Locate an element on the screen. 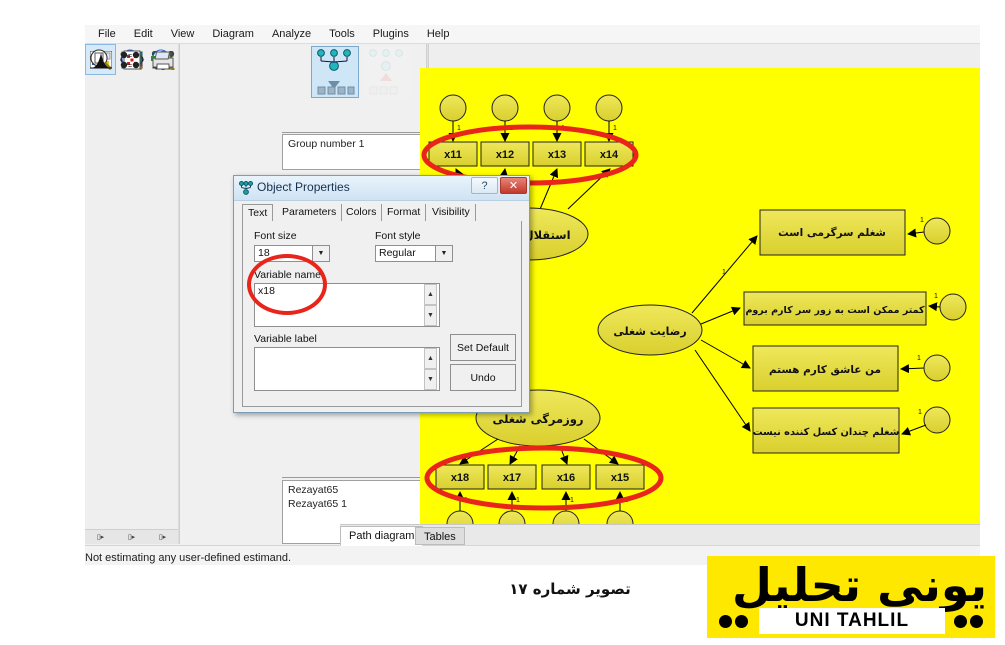  font-size-value: 18 is located at coordinates (264, 253).